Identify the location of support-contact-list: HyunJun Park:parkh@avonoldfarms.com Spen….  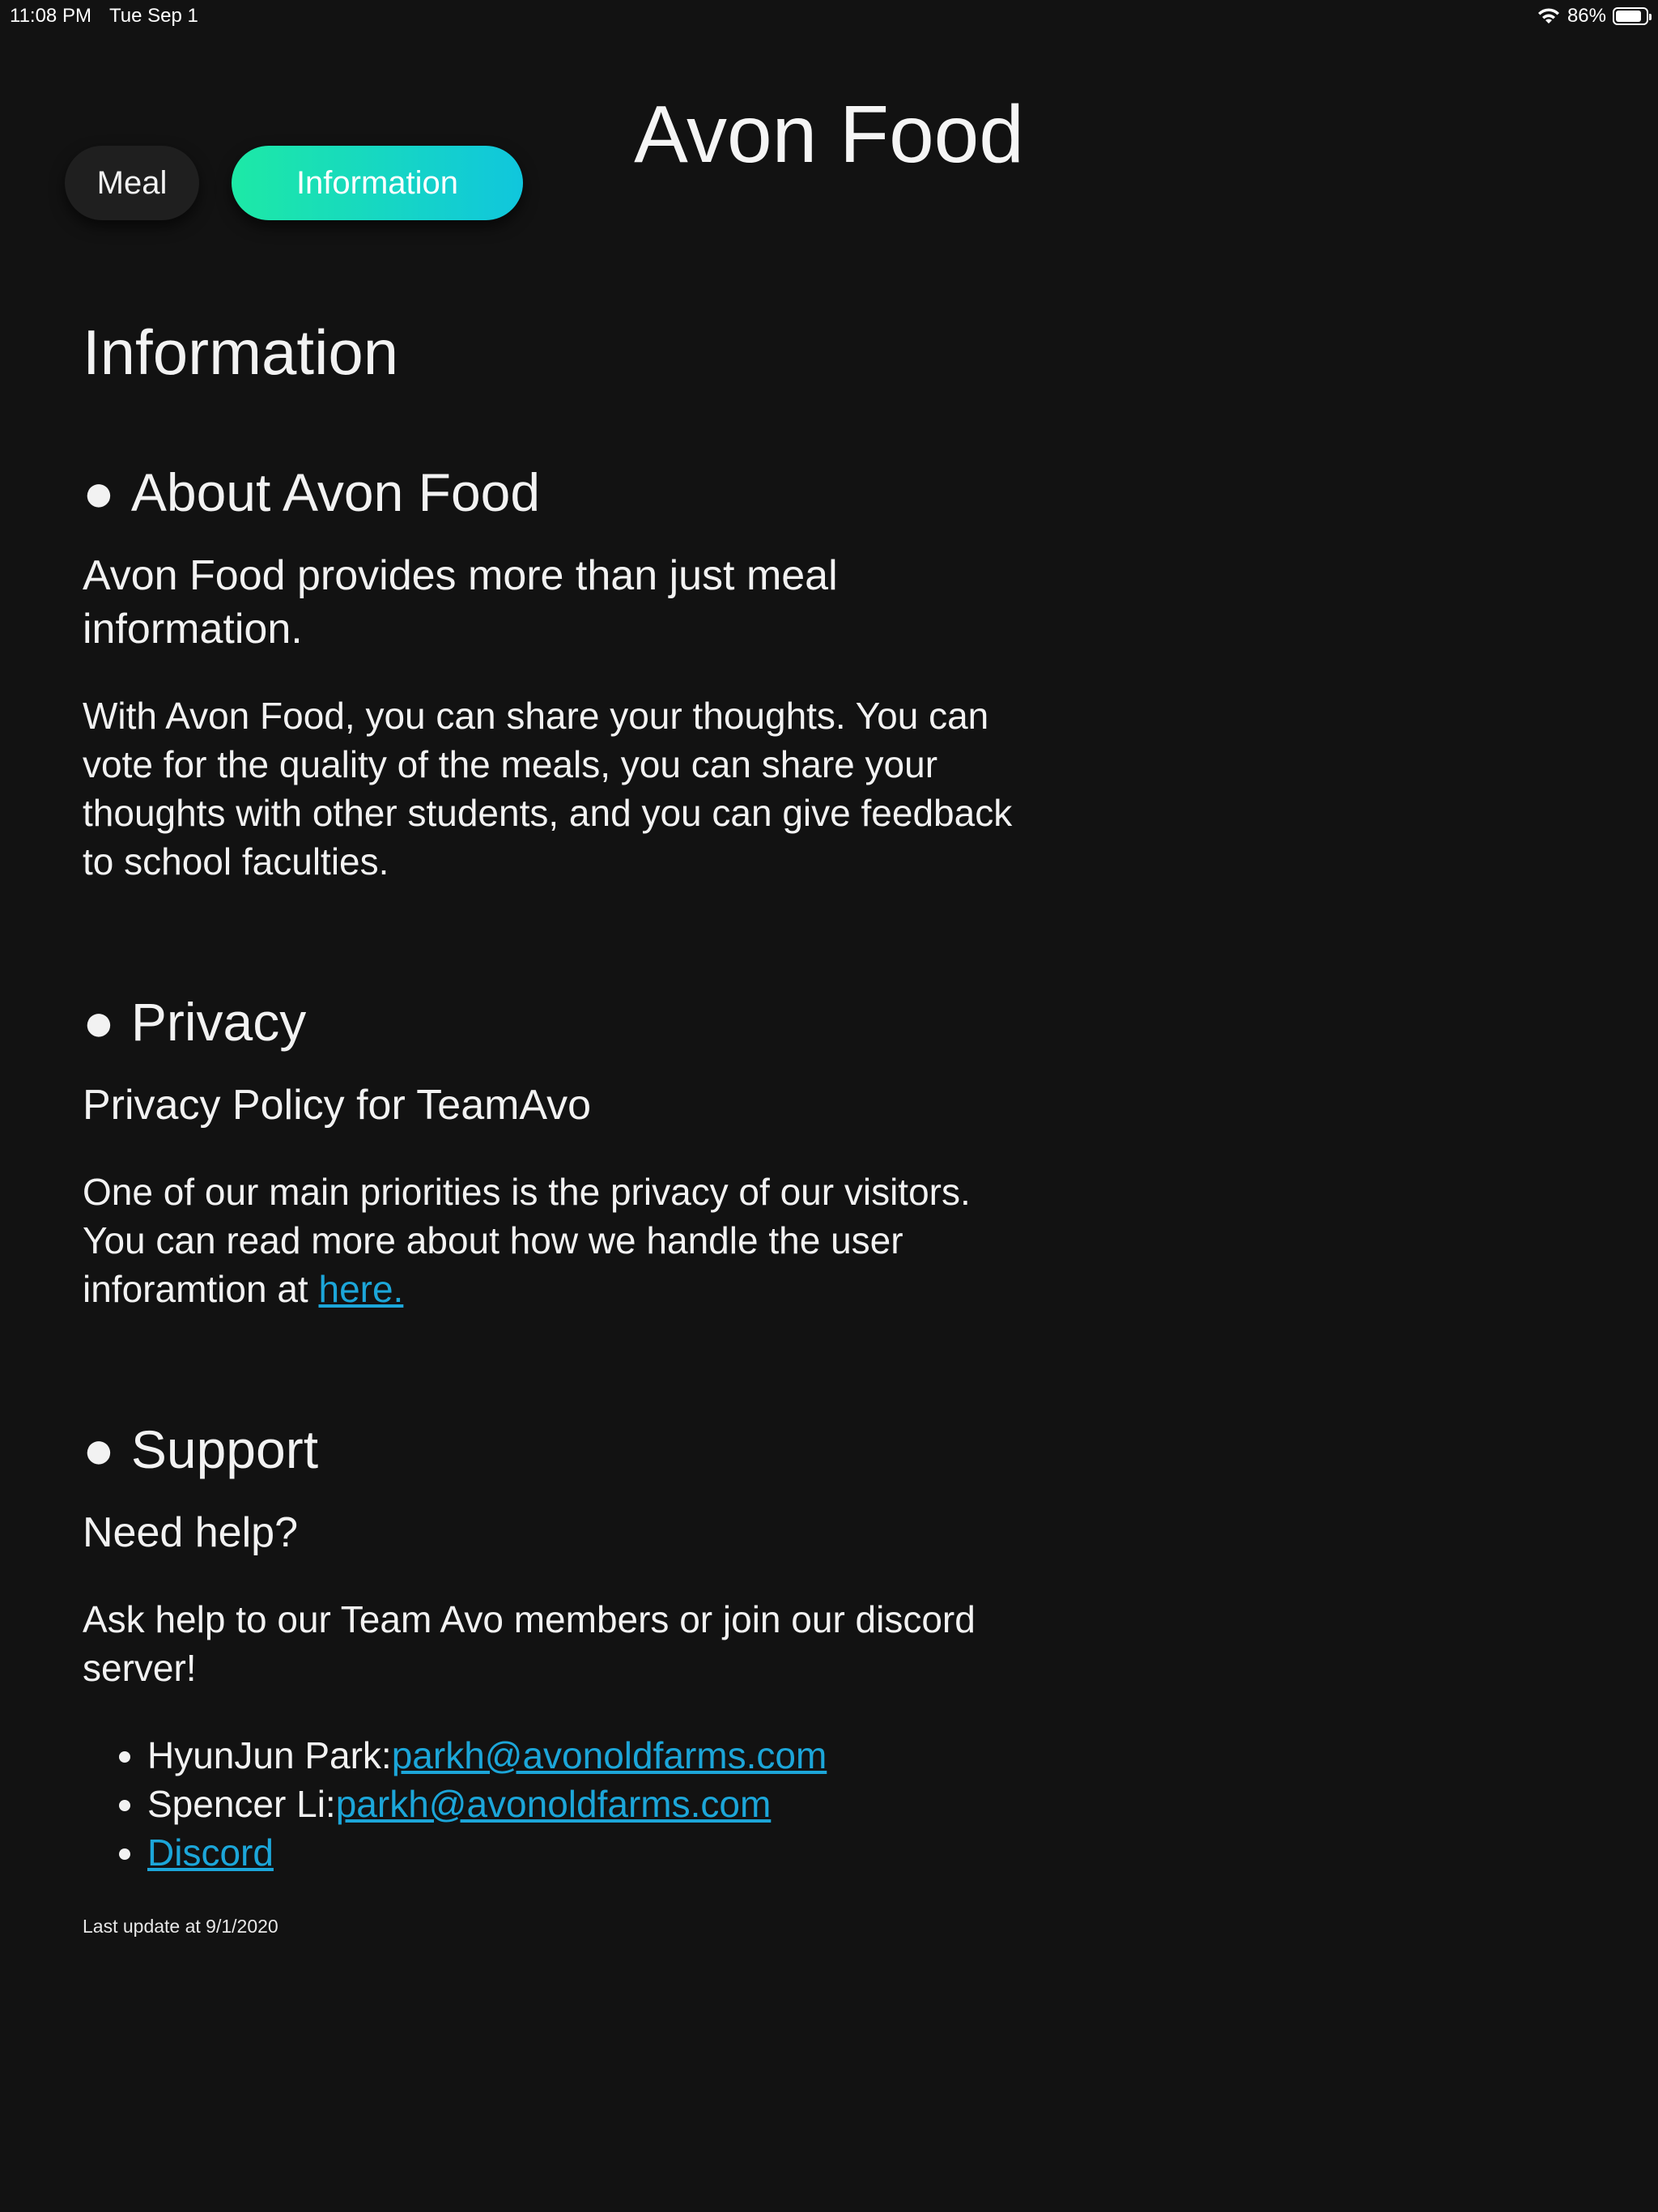
(552, 1804).